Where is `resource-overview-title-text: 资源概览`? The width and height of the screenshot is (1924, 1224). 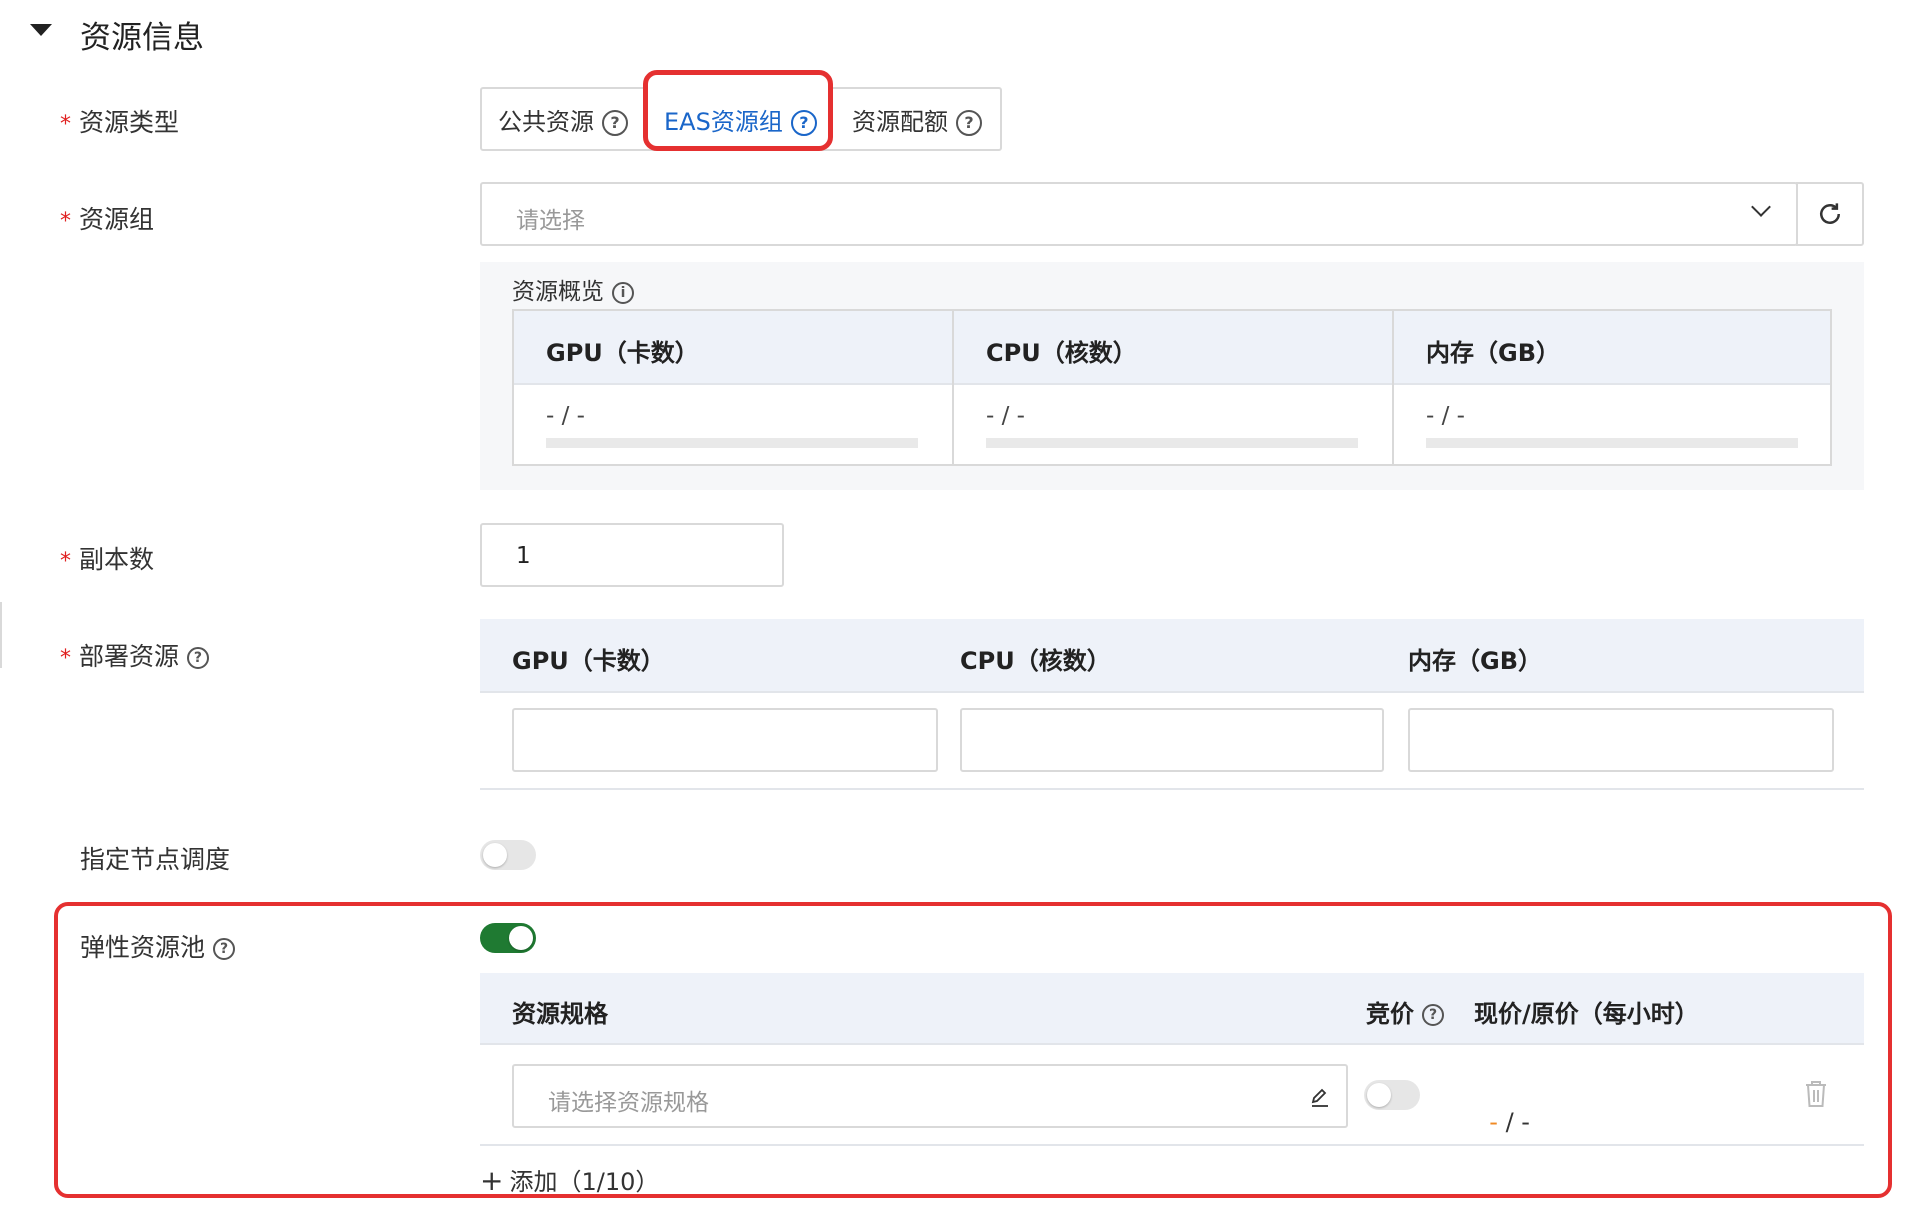 resource-overview-title-text: 资源概览 is located at coordinates (558, 292).